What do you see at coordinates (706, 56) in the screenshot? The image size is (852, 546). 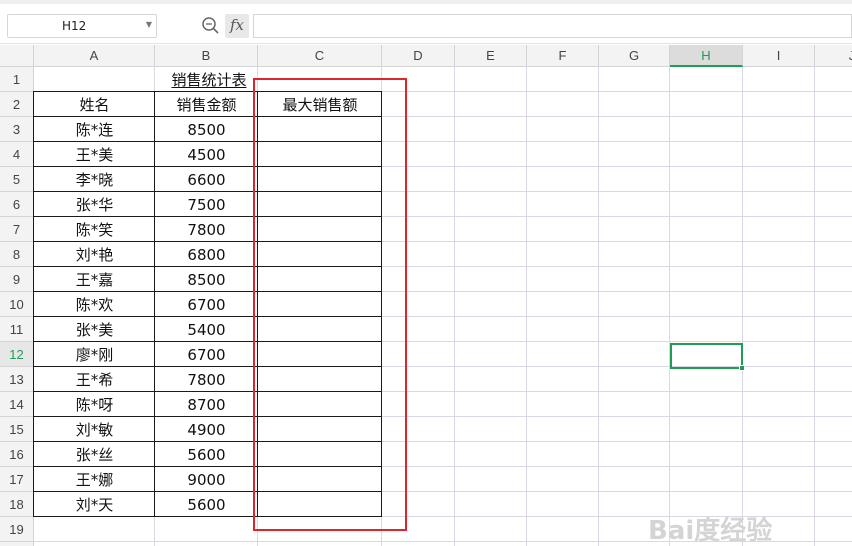 I see `column-header-h: H` at bounding box center [706, 56].